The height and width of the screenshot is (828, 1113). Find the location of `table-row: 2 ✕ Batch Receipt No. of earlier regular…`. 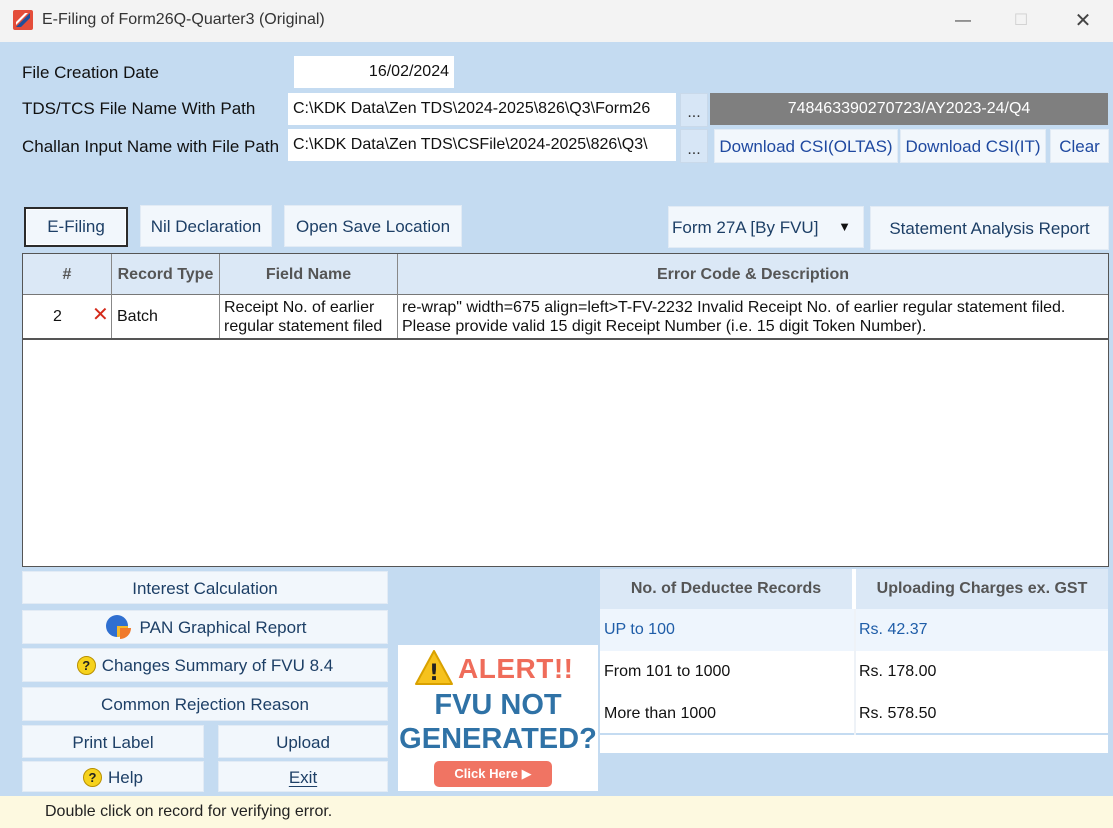

table-row: 2 ✕ Batch Receipt No. of earlier regular… is located at coordinates (565, 317).